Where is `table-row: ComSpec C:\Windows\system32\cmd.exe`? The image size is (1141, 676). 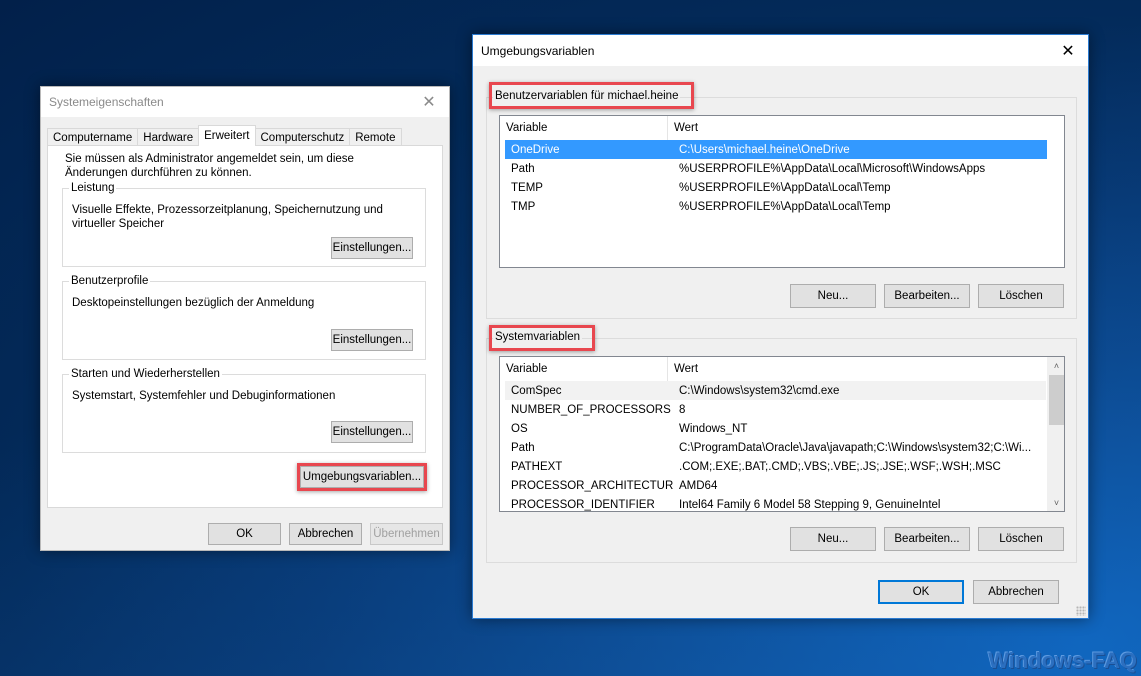 table-row: ComSpec C:\Windows\system32\cmd.exe is located at coordinates (775, 390).